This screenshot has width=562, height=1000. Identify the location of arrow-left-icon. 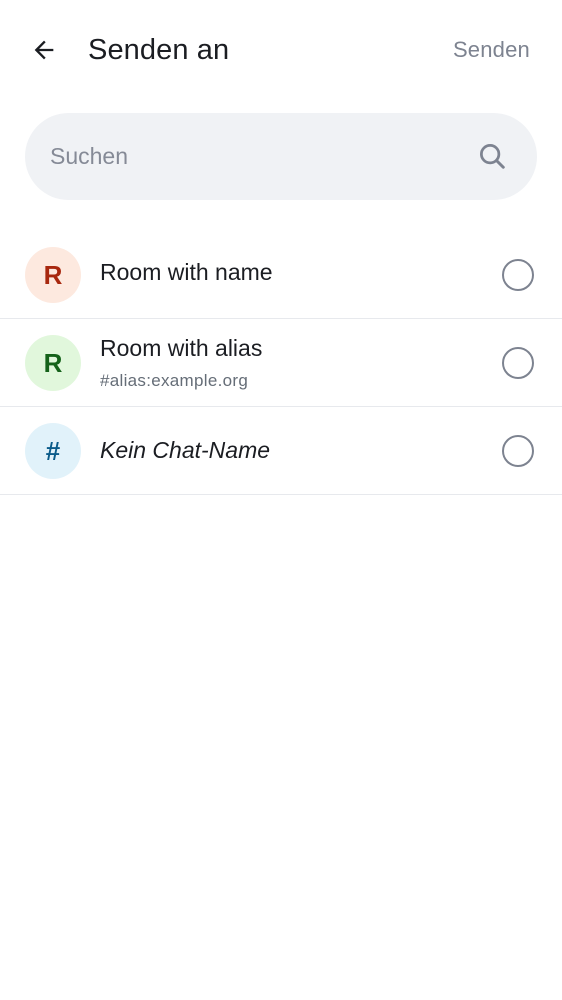
(44, 50).